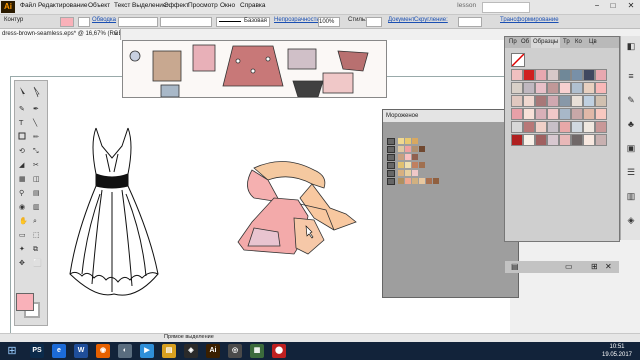  I want to click on maximize-button: □, so click(613, 6).